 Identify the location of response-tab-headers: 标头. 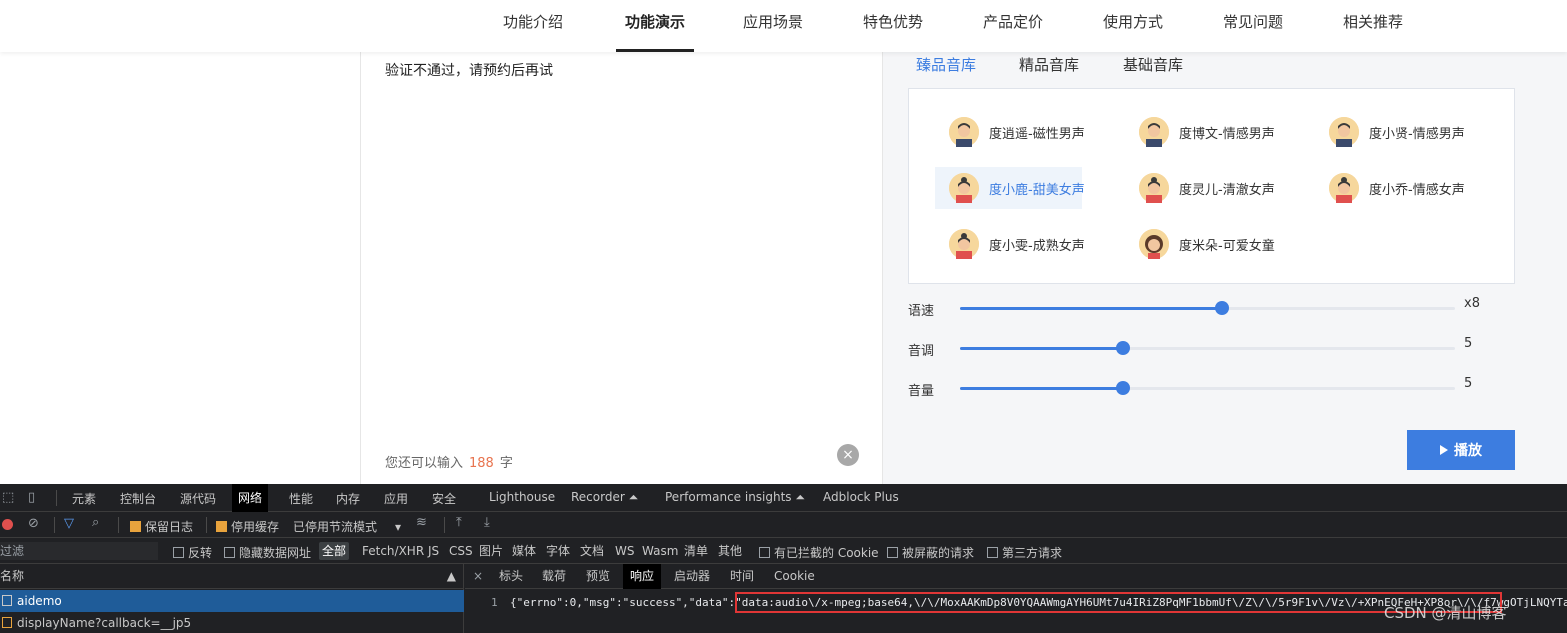
(511, 576).